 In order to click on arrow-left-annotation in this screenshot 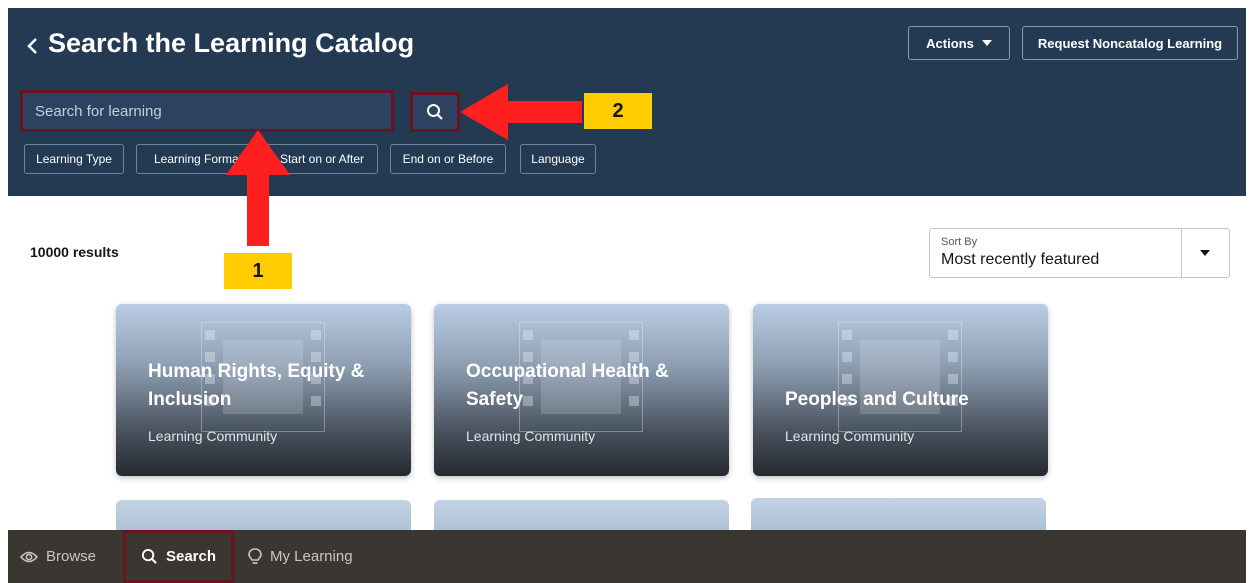, I will do `click(521, 112)`.